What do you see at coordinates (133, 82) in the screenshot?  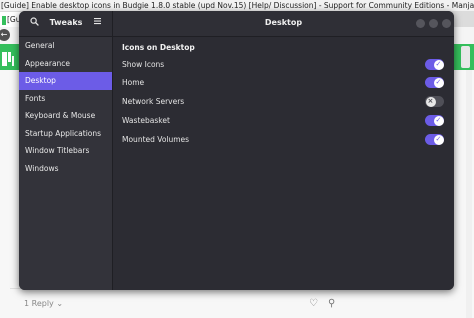 I see `setting-label: Home` at bounding box center [133, 82].